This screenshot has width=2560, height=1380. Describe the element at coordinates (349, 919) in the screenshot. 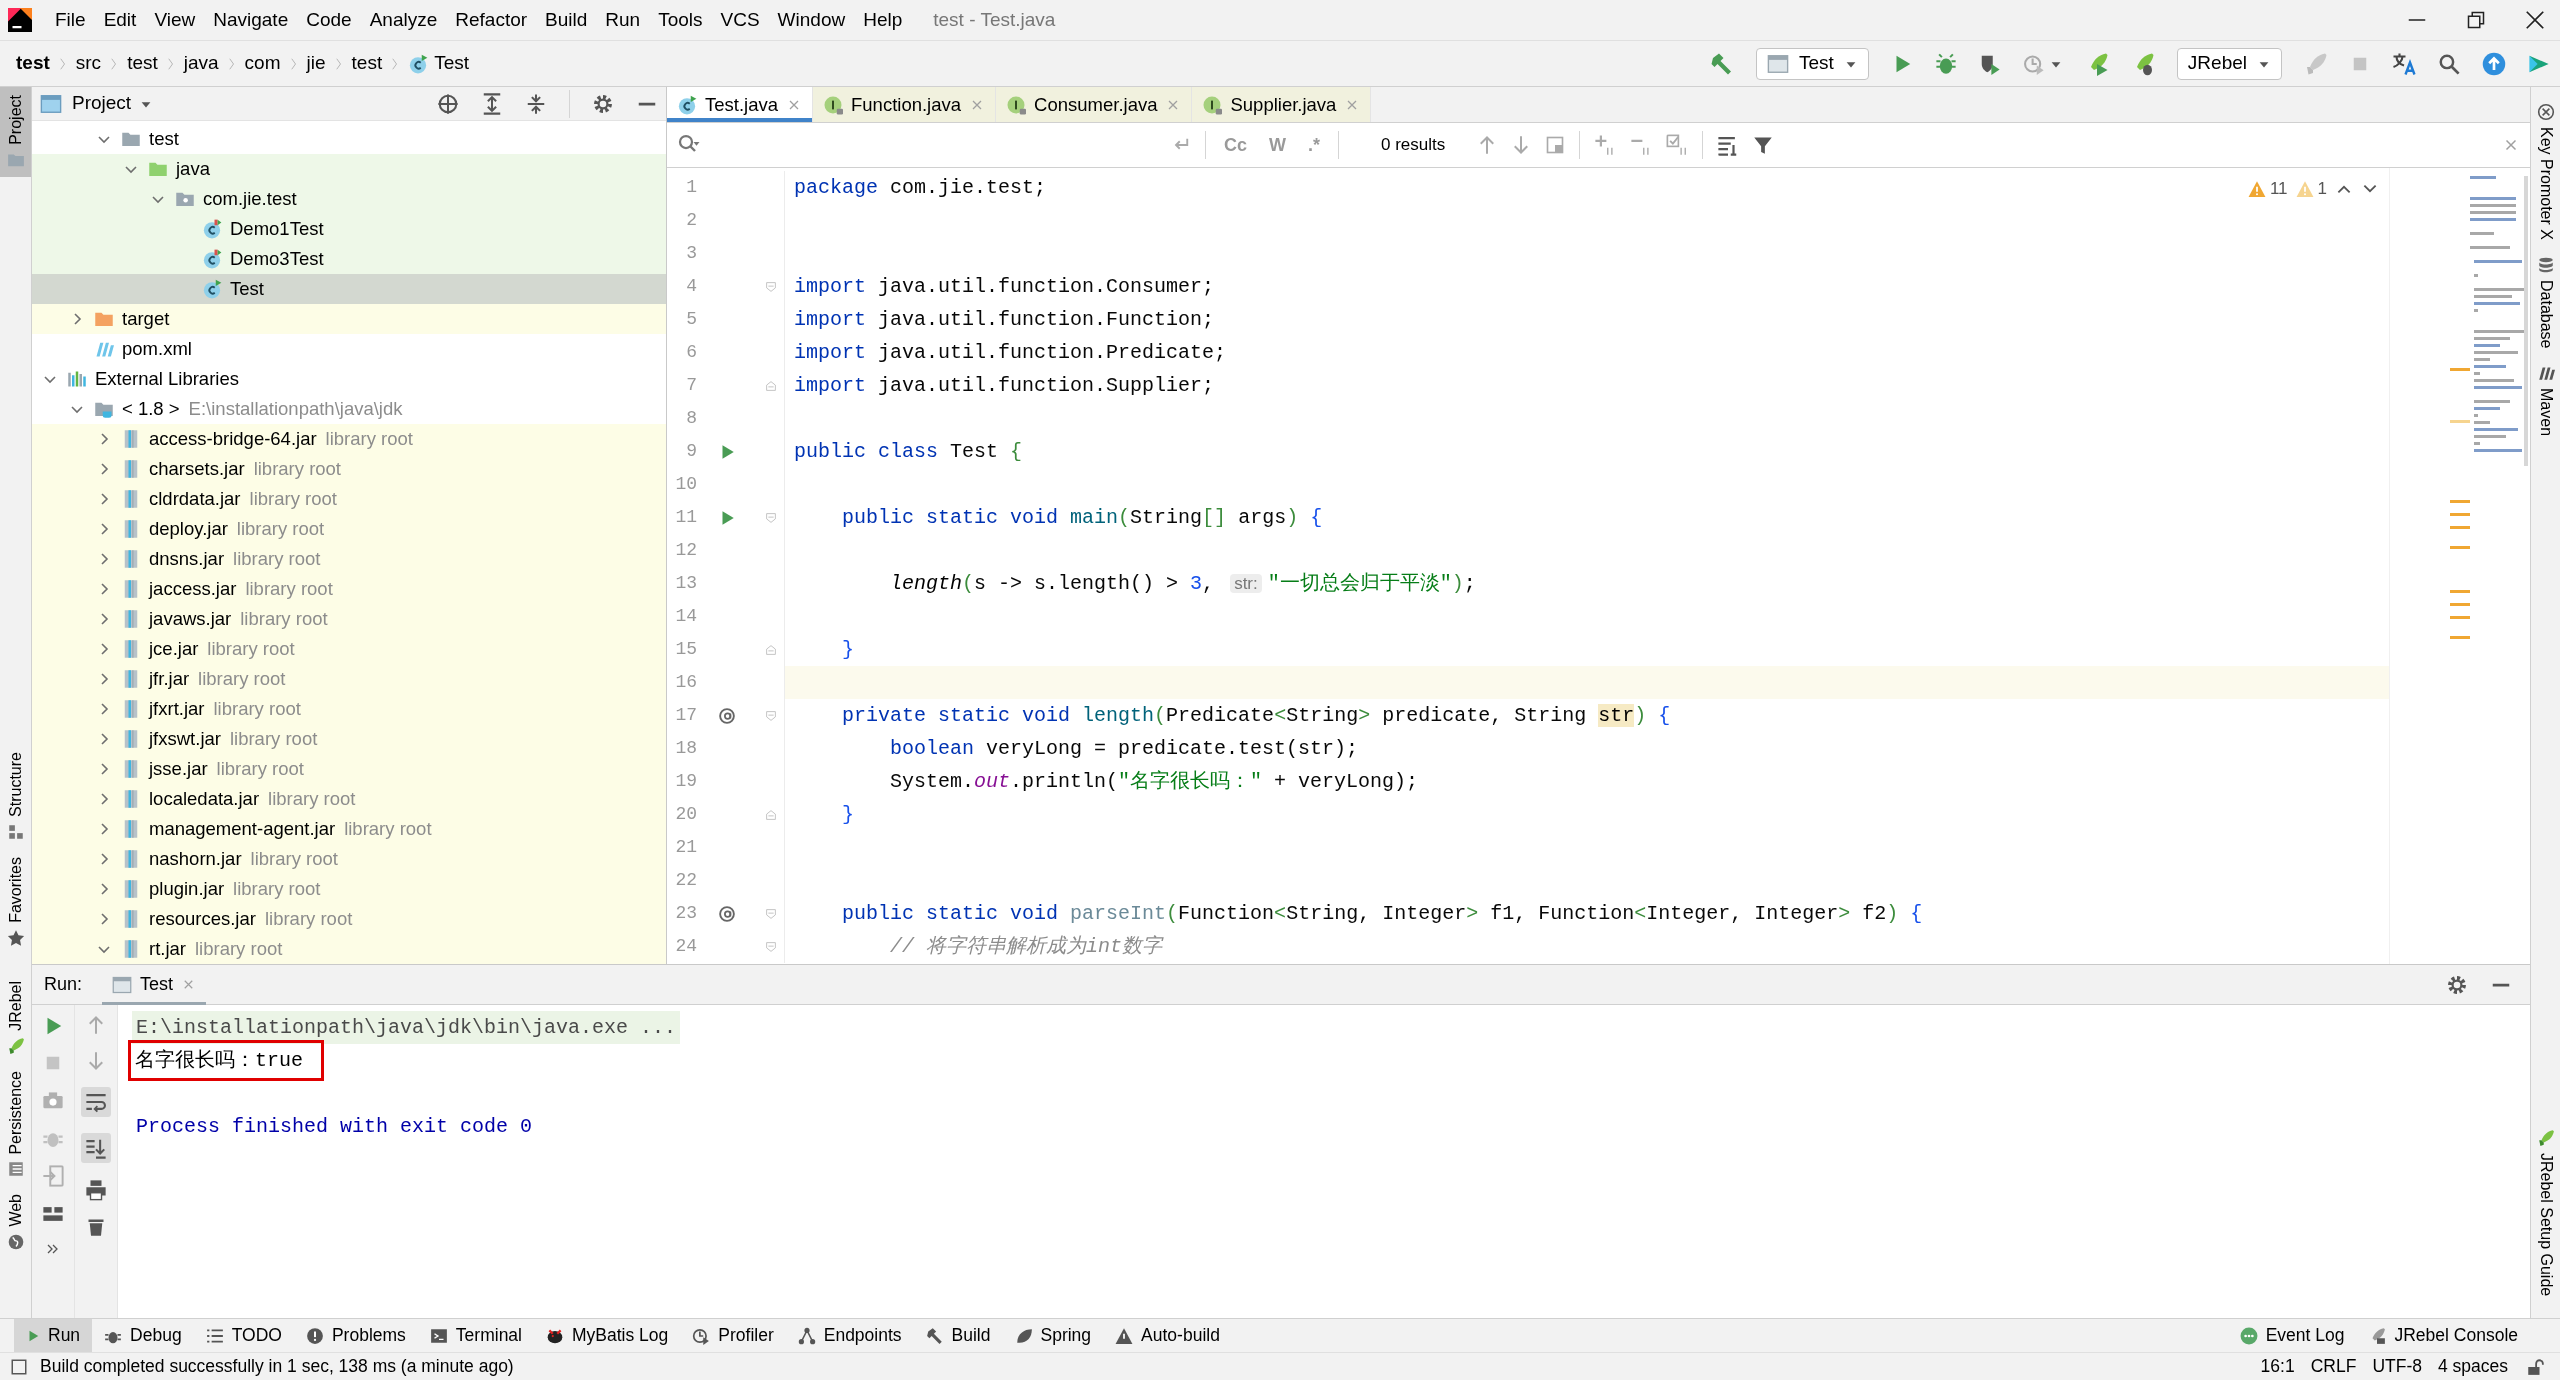

I see `tree-item: resources.jar library root` at that location.